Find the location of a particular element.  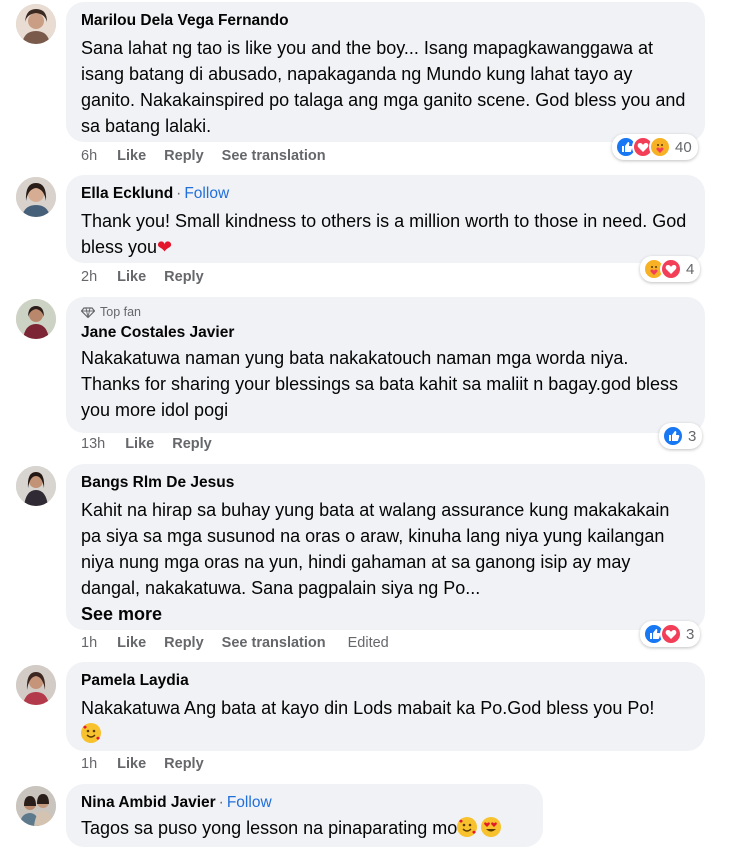

comment-actions: 1h Like Reply is located at coordinates (151, 764).